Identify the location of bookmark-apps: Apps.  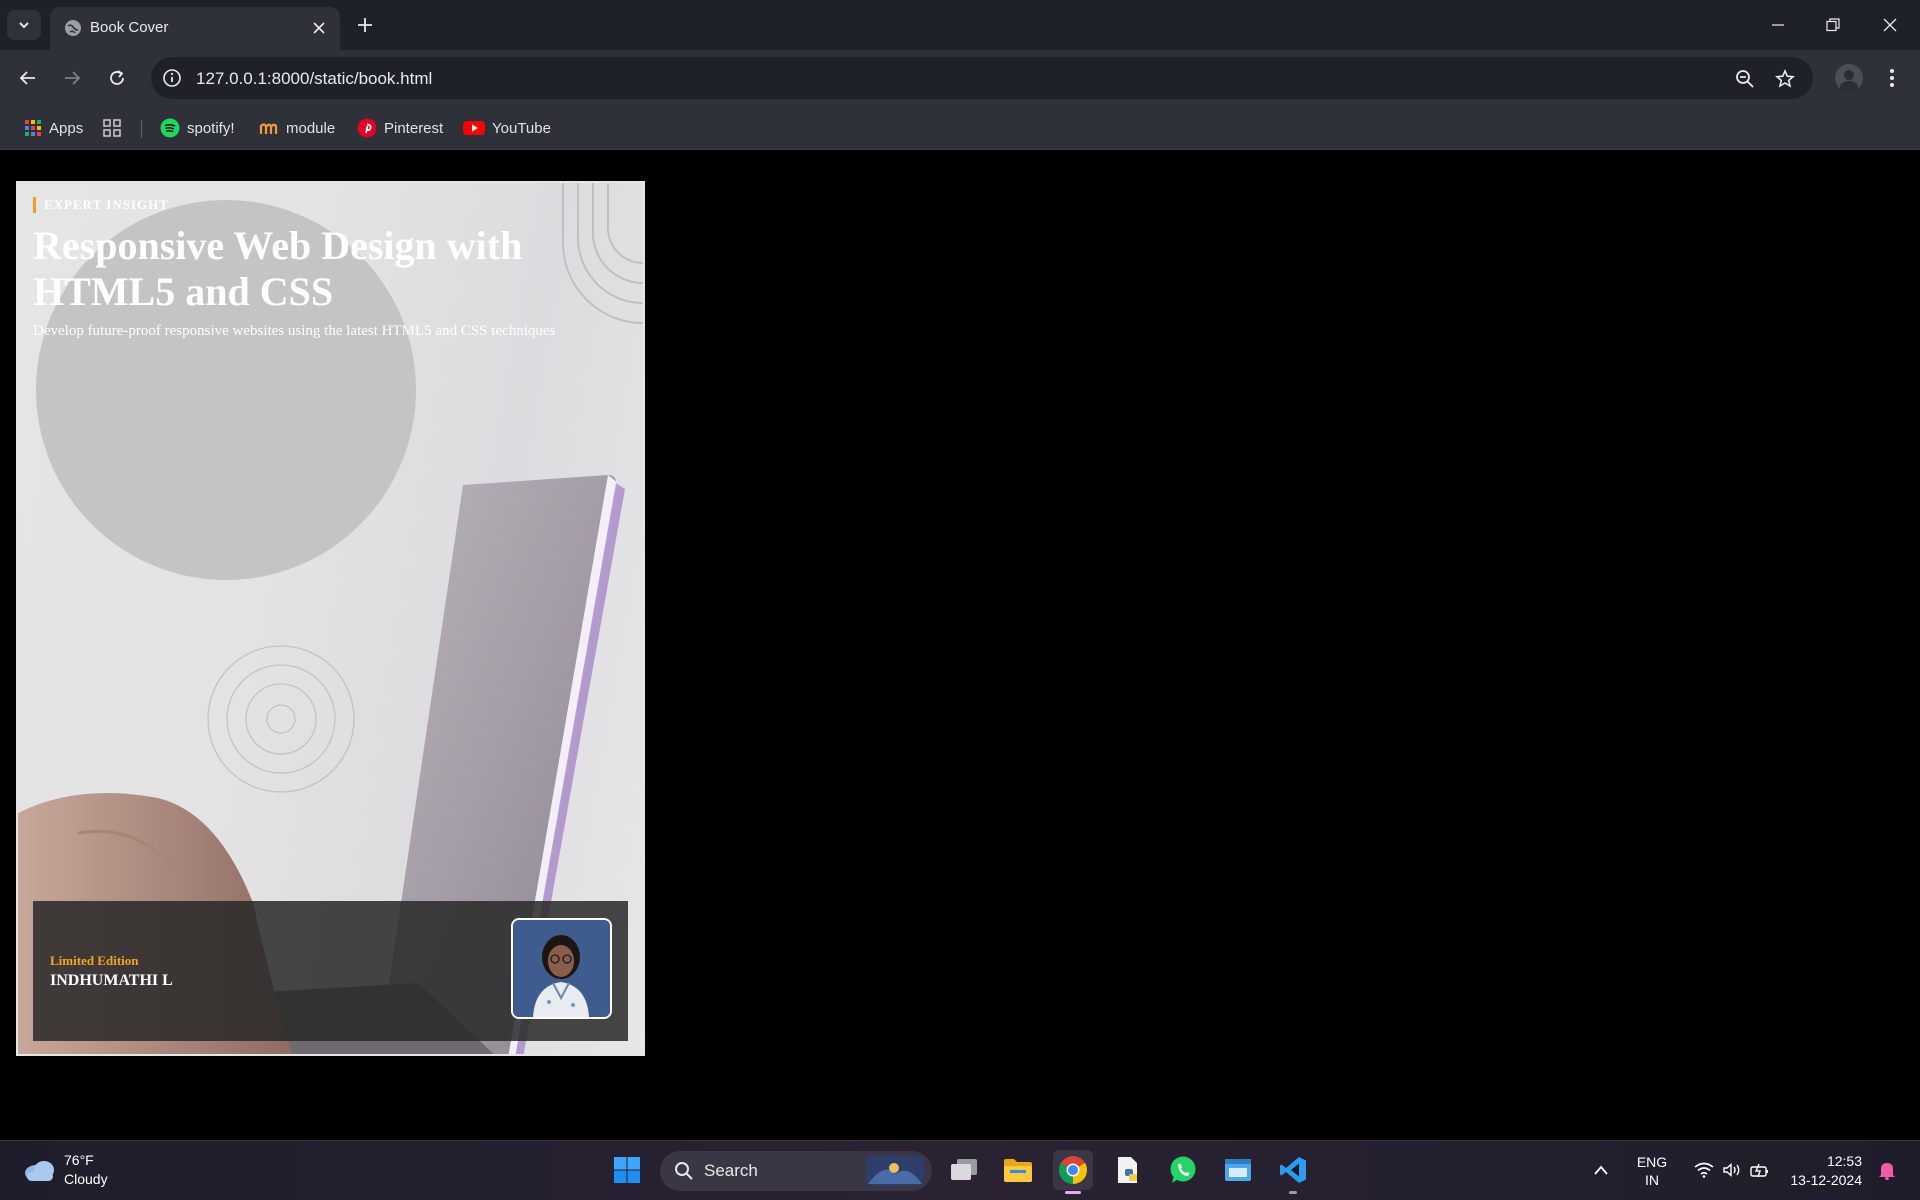
(53, 128).